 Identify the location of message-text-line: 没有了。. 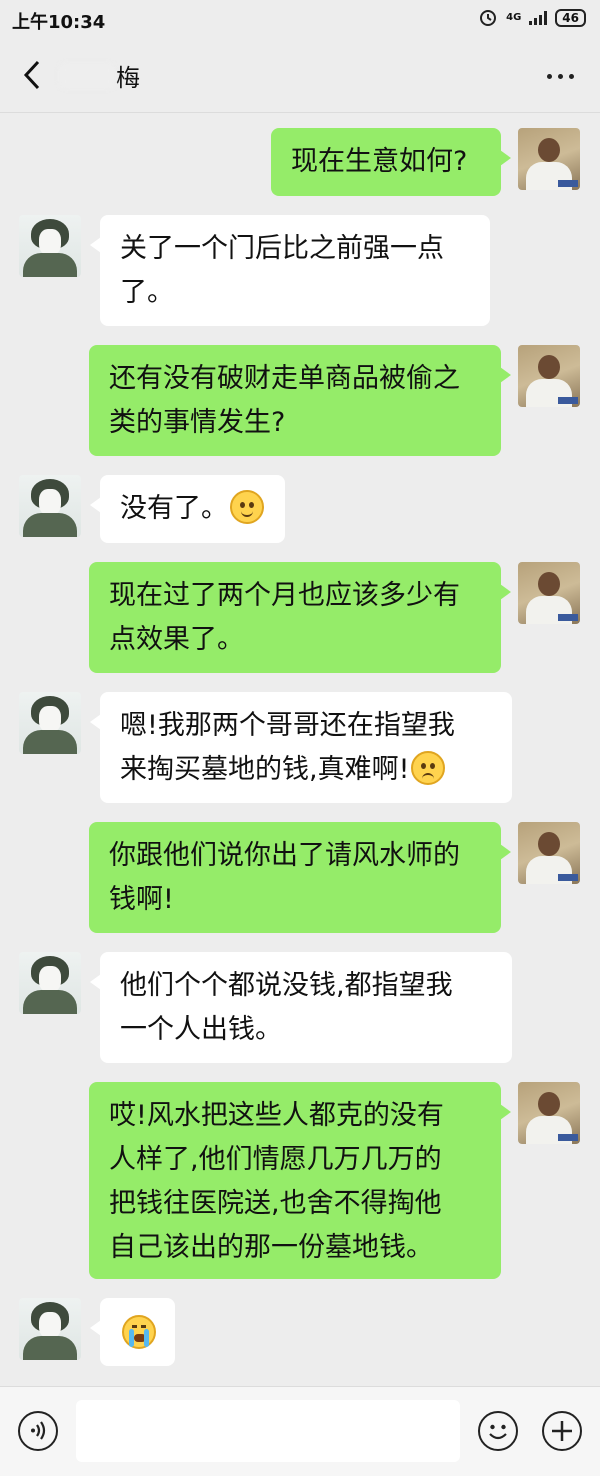
(192, 509).